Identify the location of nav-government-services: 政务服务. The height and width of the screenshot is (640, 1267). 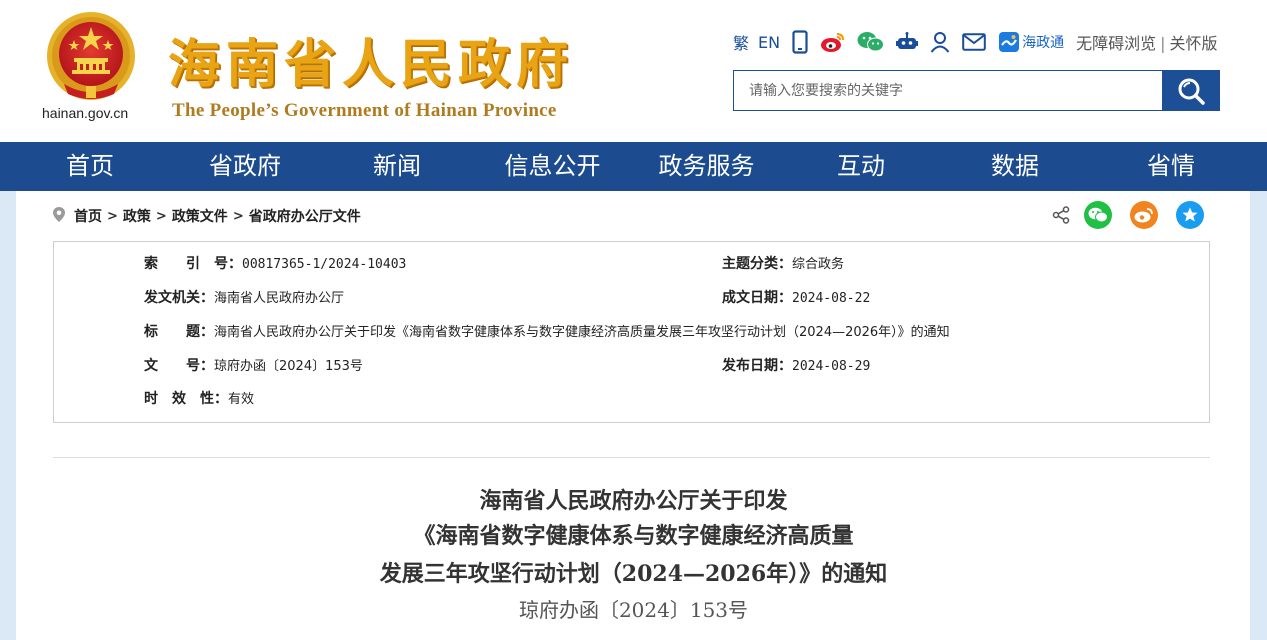
(706, 166).